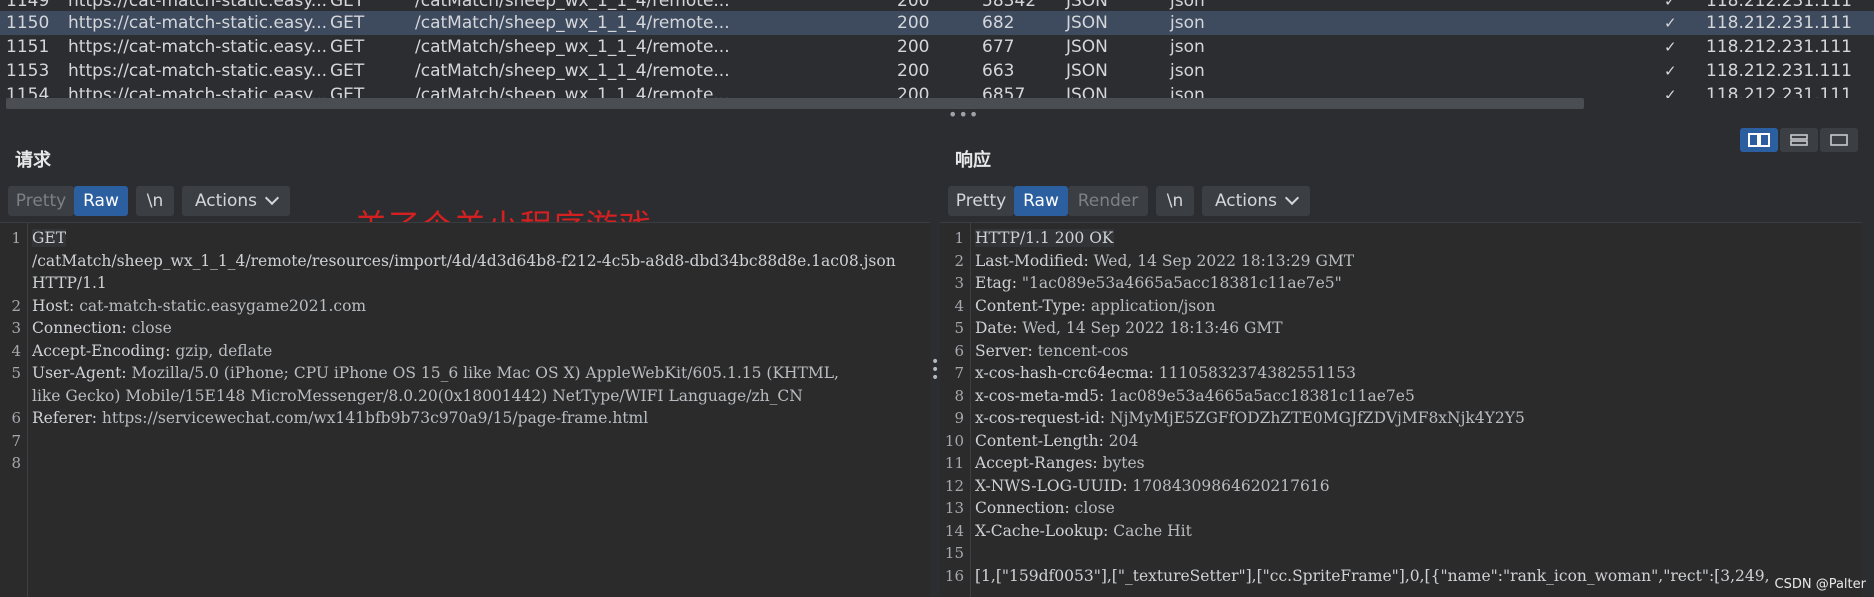 This screenshot has height=597, width=1874. I want to click on chevron-down-icon, so click(272, 198).